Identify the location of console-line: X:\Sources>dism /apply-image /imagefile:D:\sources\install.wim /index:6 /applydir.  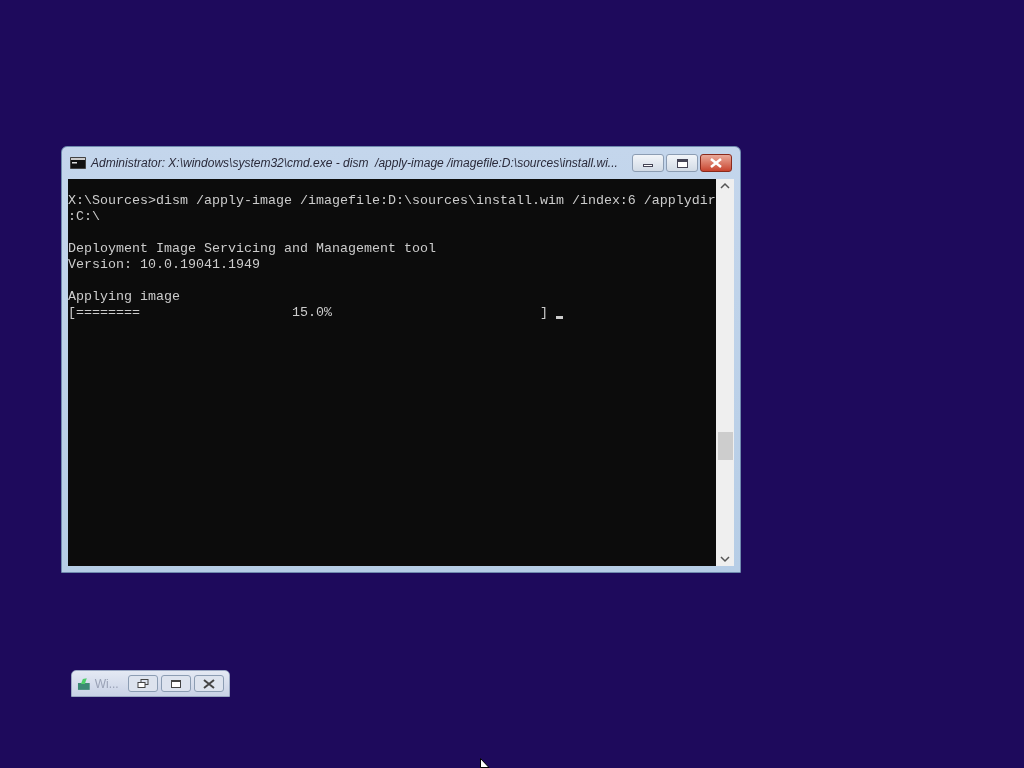
(392, 201).